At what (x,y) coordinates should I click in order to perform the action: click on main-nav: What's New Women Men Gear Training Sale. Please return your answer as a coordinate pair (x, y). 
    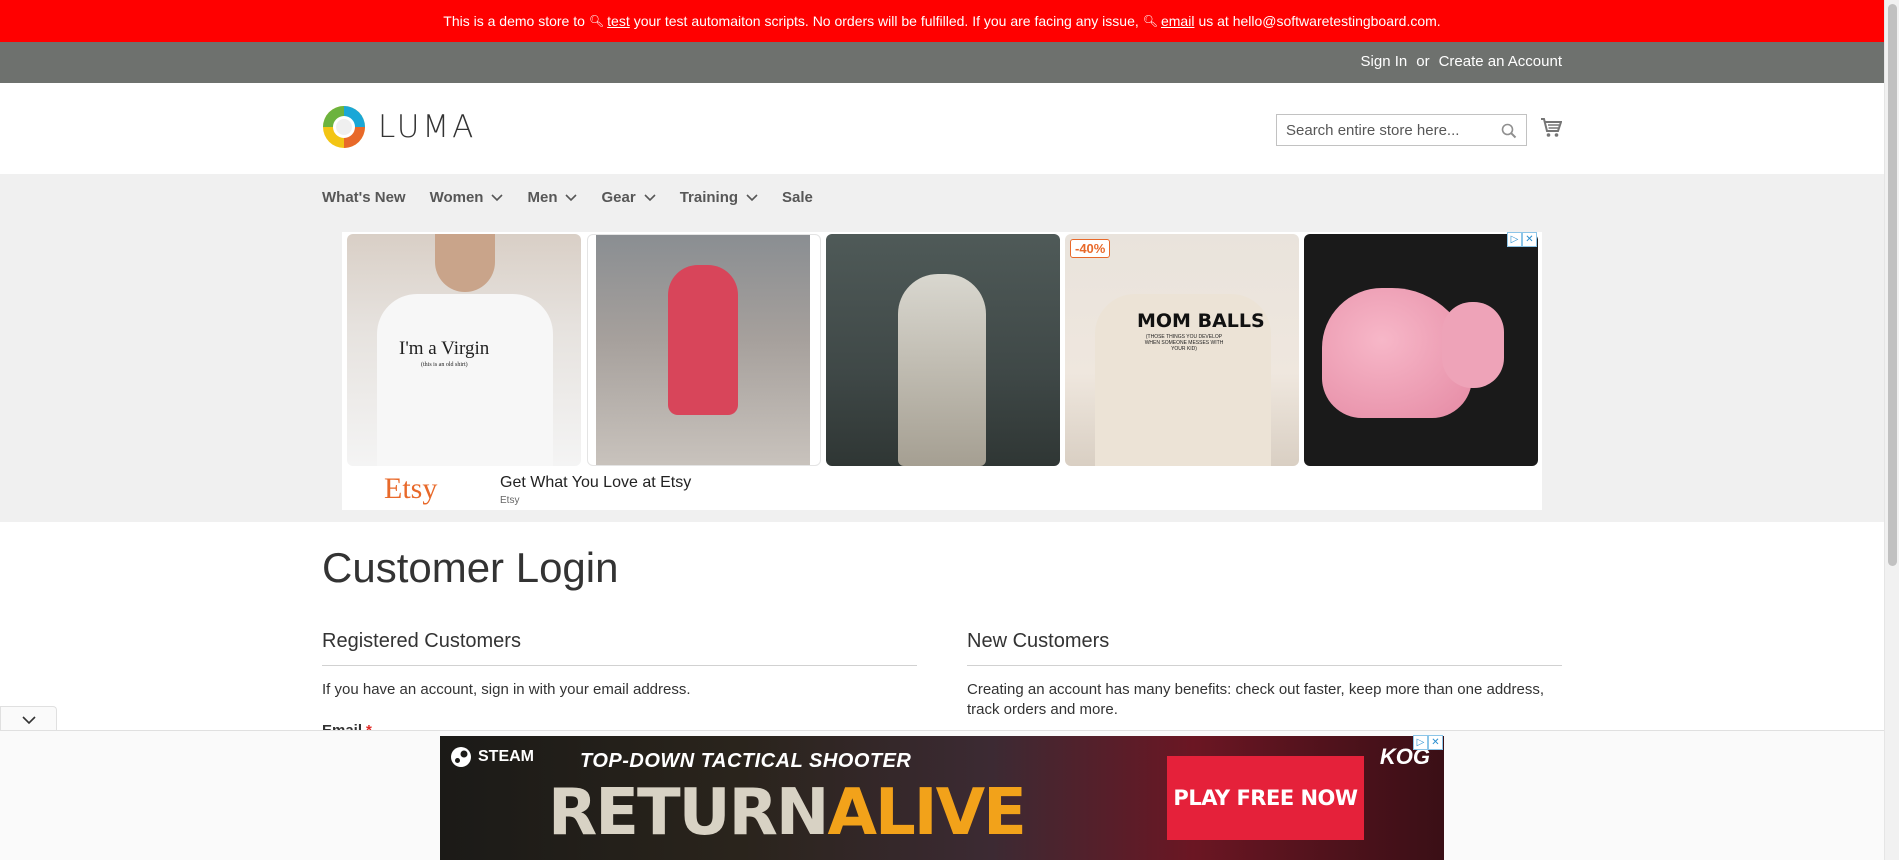
    Looking at the image, I should click on (579, 197).